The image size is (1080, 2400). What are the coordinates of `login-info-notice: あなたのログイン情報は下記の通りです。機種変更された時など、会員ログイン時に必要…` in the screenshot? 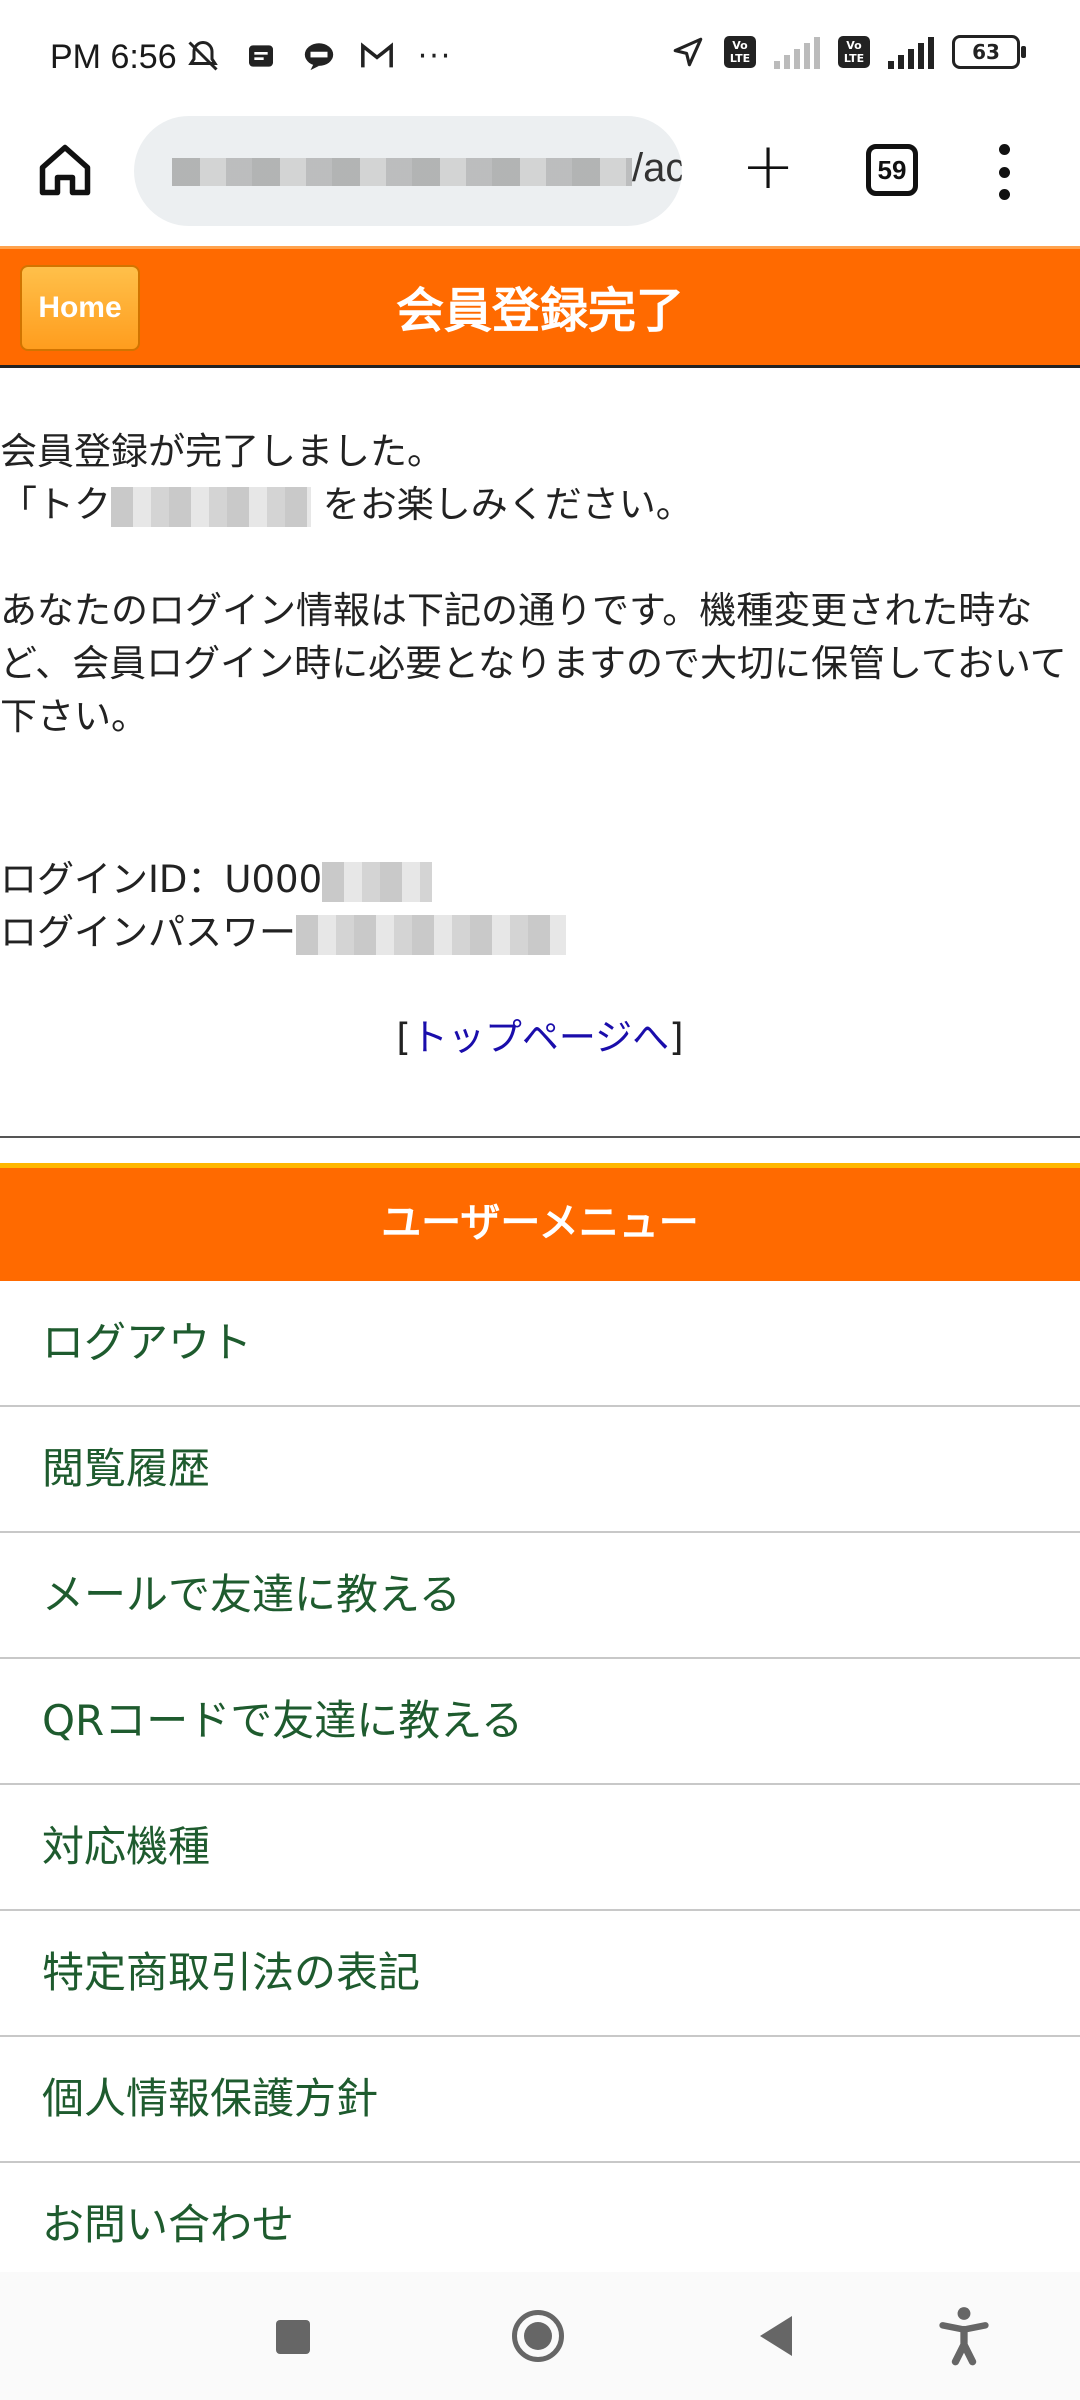 It's located at (533, 663).